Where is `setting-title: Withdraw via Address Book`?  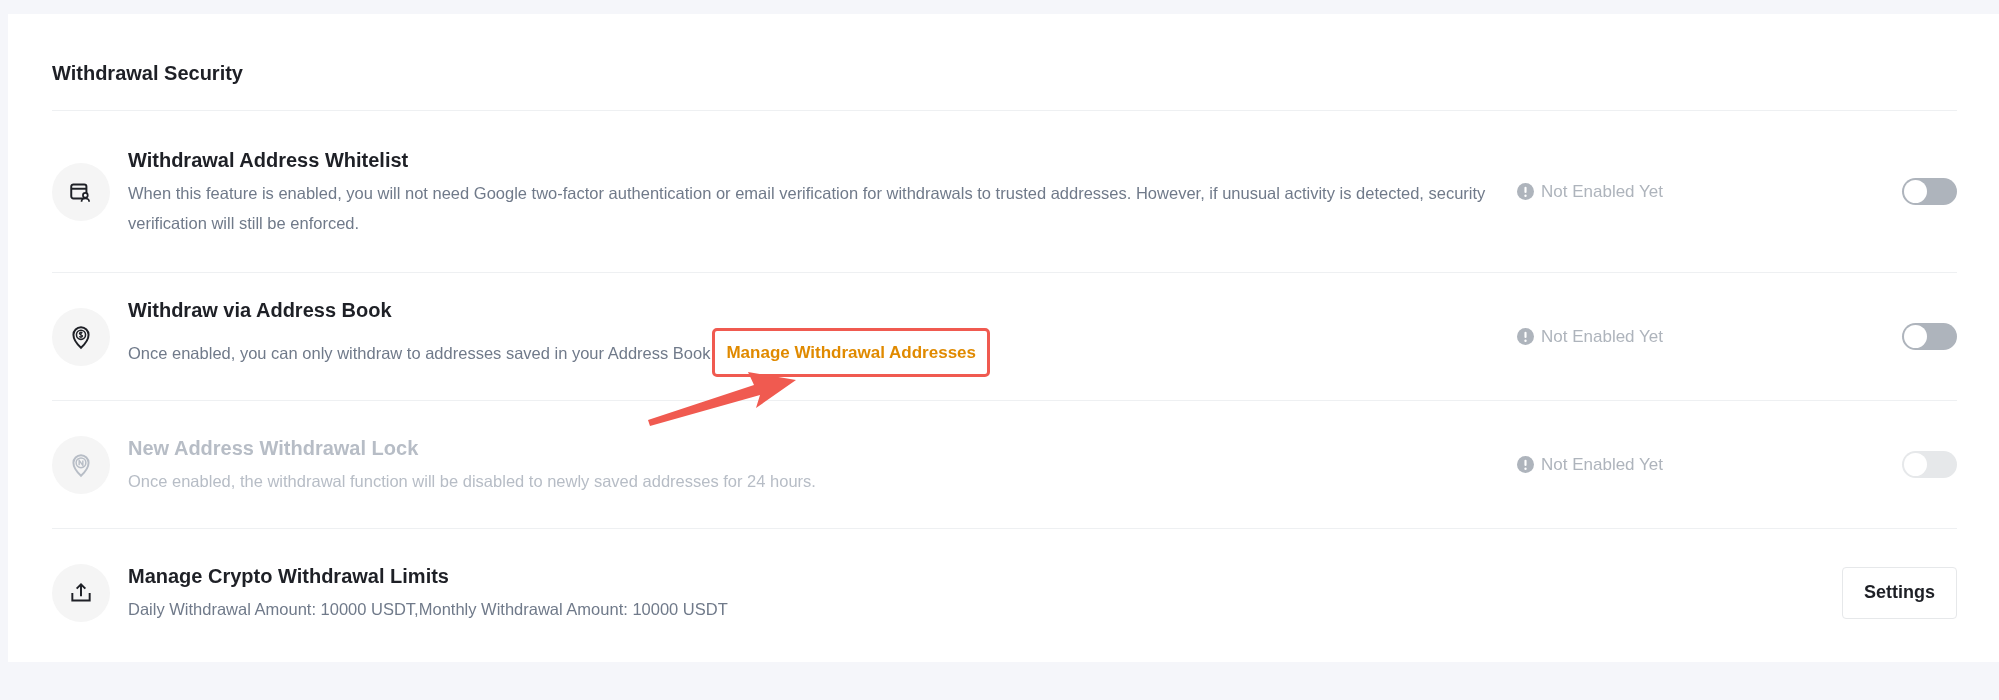
setting-title: Withdraw via Address Book is located at coordinates (260, 310).